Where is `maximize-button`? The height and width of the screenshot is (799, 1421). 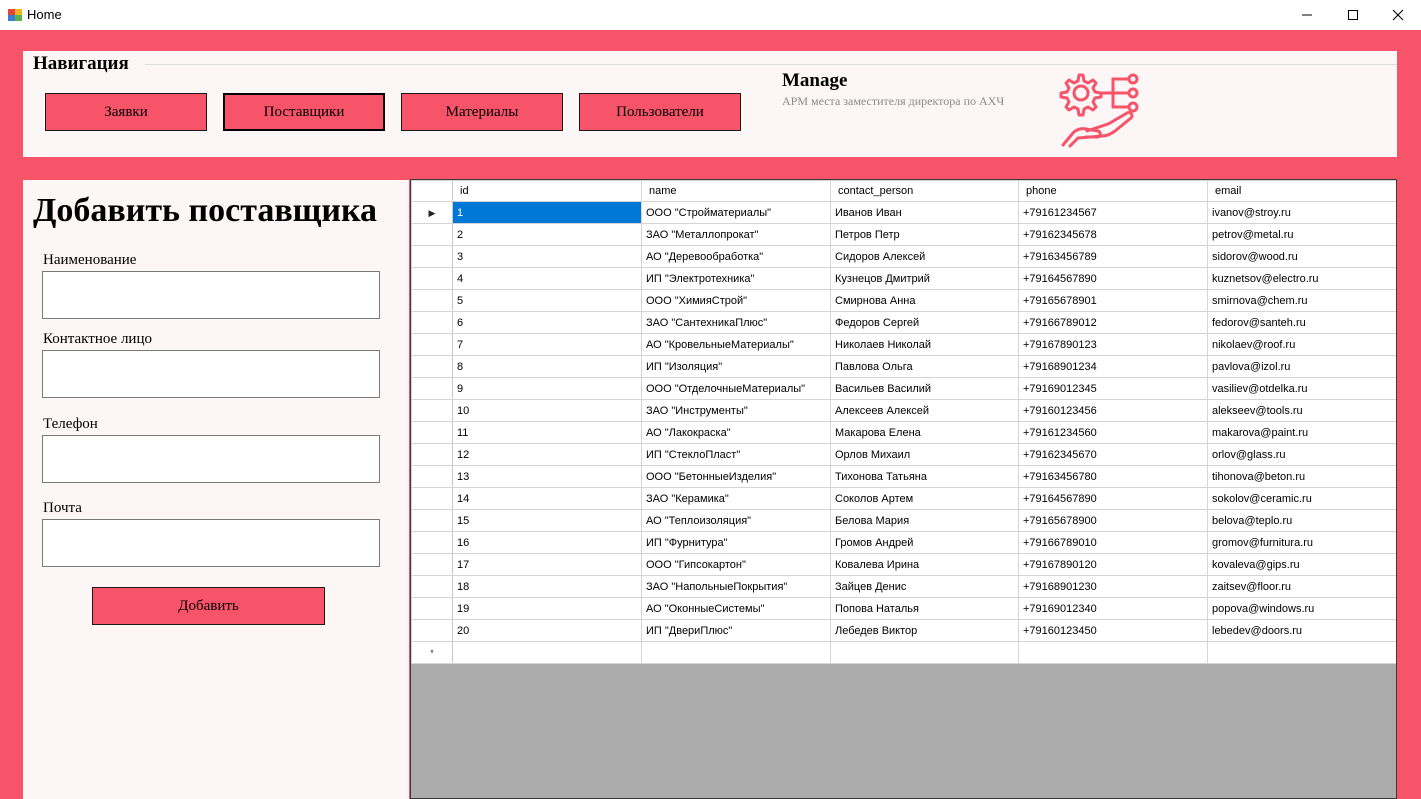 maximize-button is located at coordinates (1353, 15).